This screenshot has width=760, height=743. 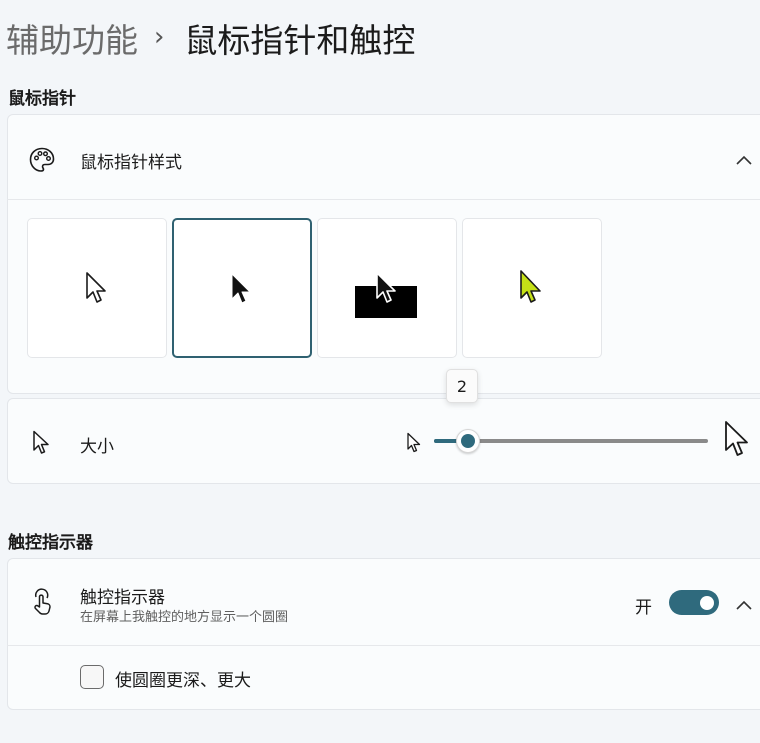 I want to click on pointer-style-inverted, so click(x=387, y=288).